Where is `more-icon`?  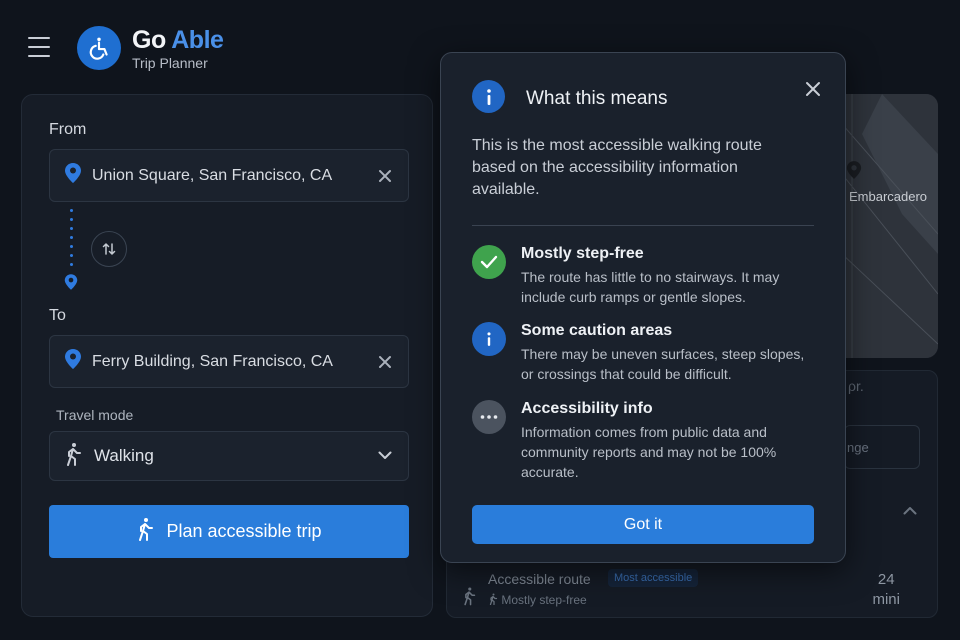 more-icon is located at coordinates (489, 417).